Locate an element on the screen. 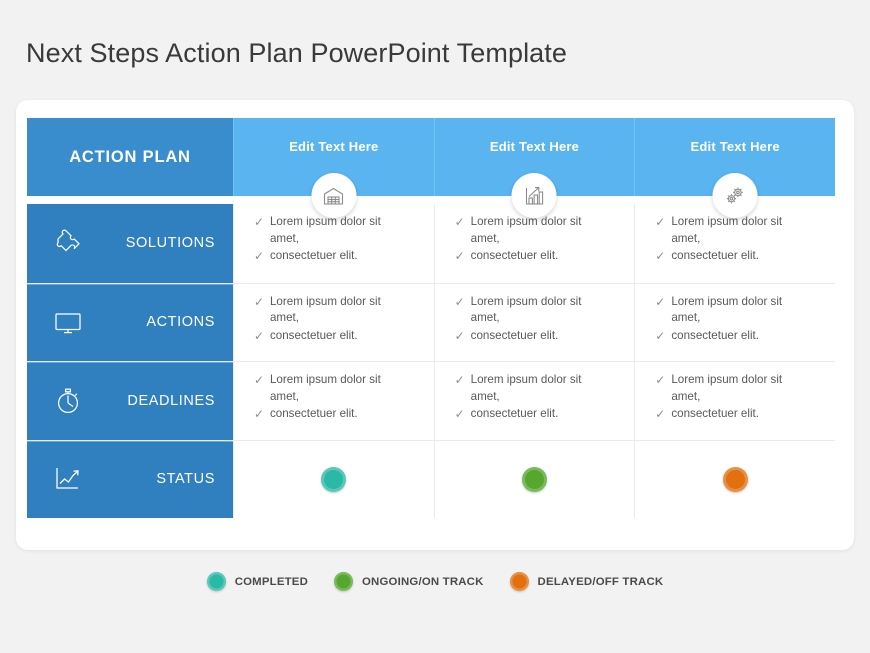  bar-chart-arrow-icon is located at coordinates (534, 195).